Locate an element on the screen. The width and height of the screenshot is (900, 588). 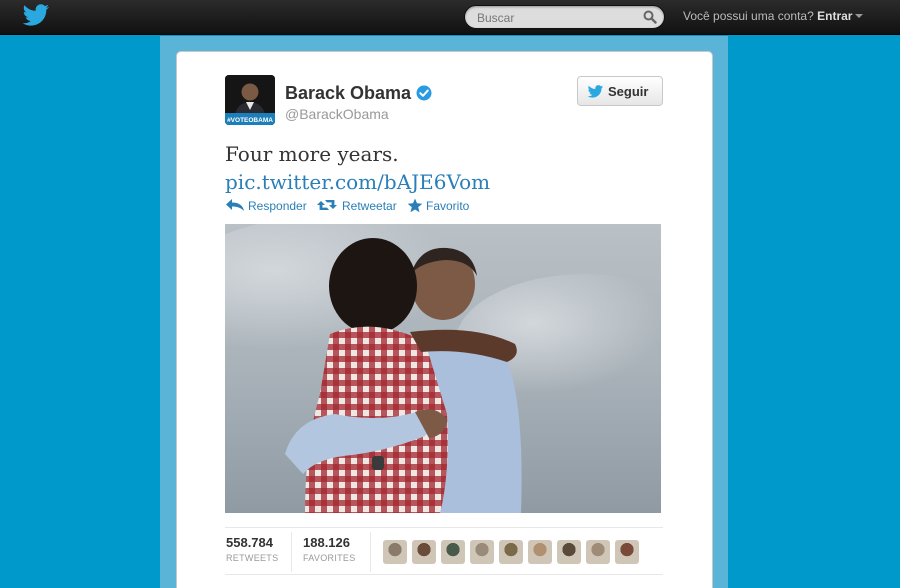
avatar: #VOTEOBAMA is located at coordinates (250, 100).